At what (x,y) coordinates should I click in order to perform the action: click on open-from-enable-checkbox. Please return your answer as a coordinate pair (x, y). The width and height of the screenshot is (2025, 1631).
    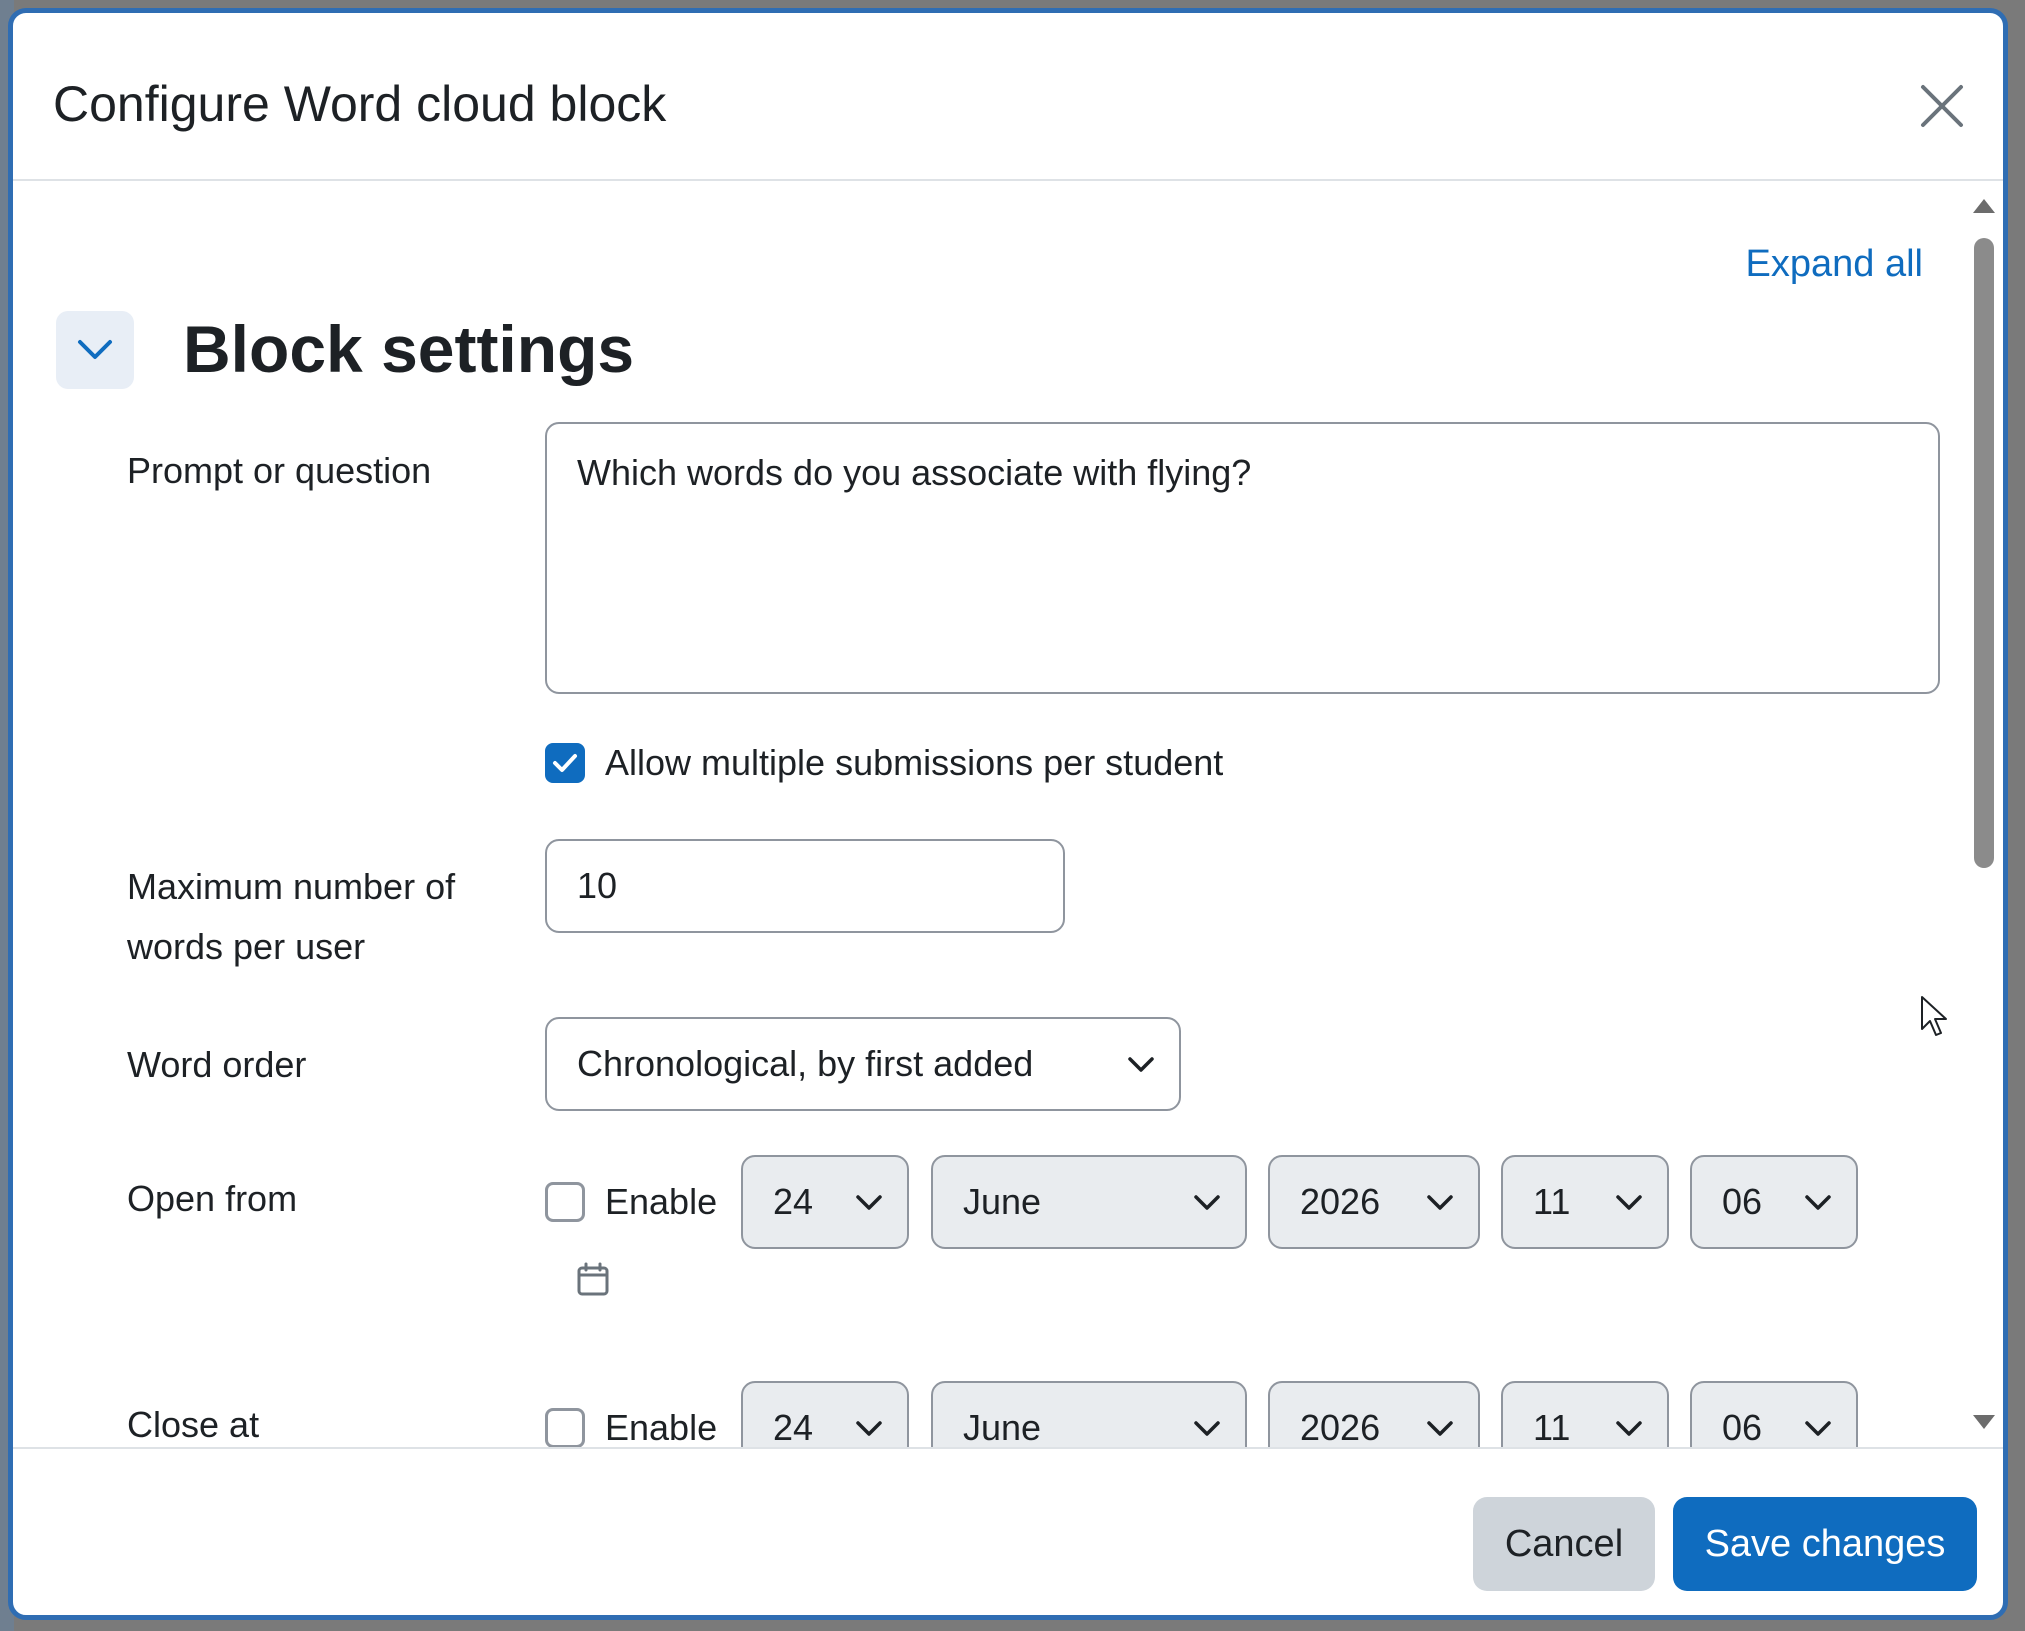
    Looking at the image, I should click on (565, 1202).